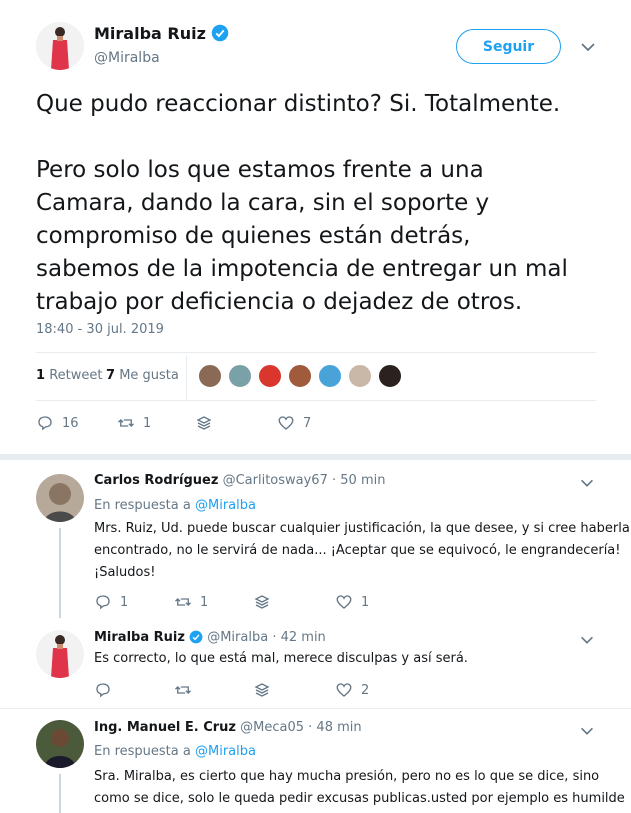  Describe the element at coordinates (149, 375) in the screenshot. I see `likes-label: Me gusta` at that location.